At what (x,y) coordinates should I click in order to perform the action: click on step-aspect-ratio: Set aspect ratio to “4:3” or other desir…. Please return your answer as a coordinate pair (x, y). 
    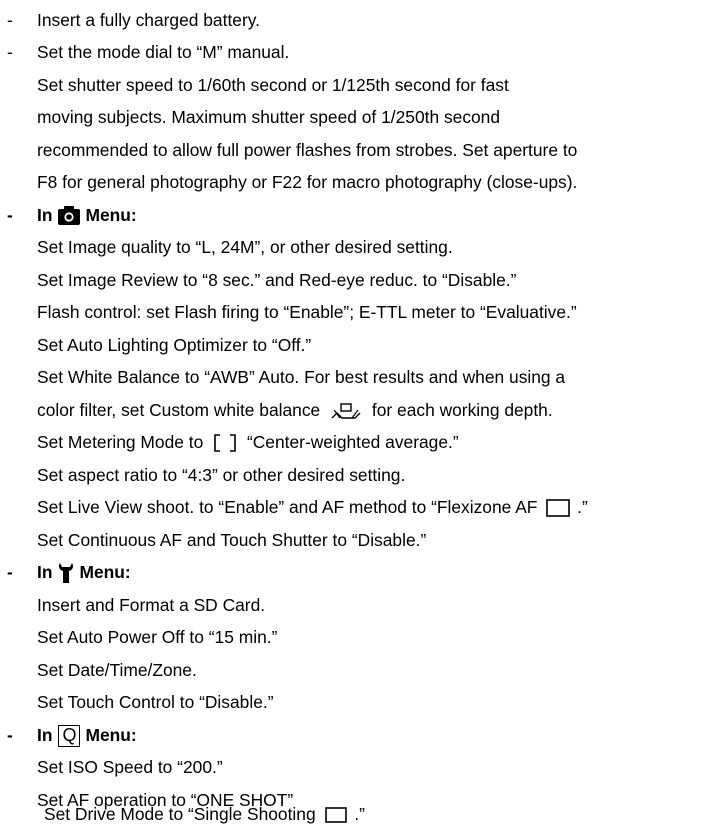
    Looking at the image, I should click on (221, 475).